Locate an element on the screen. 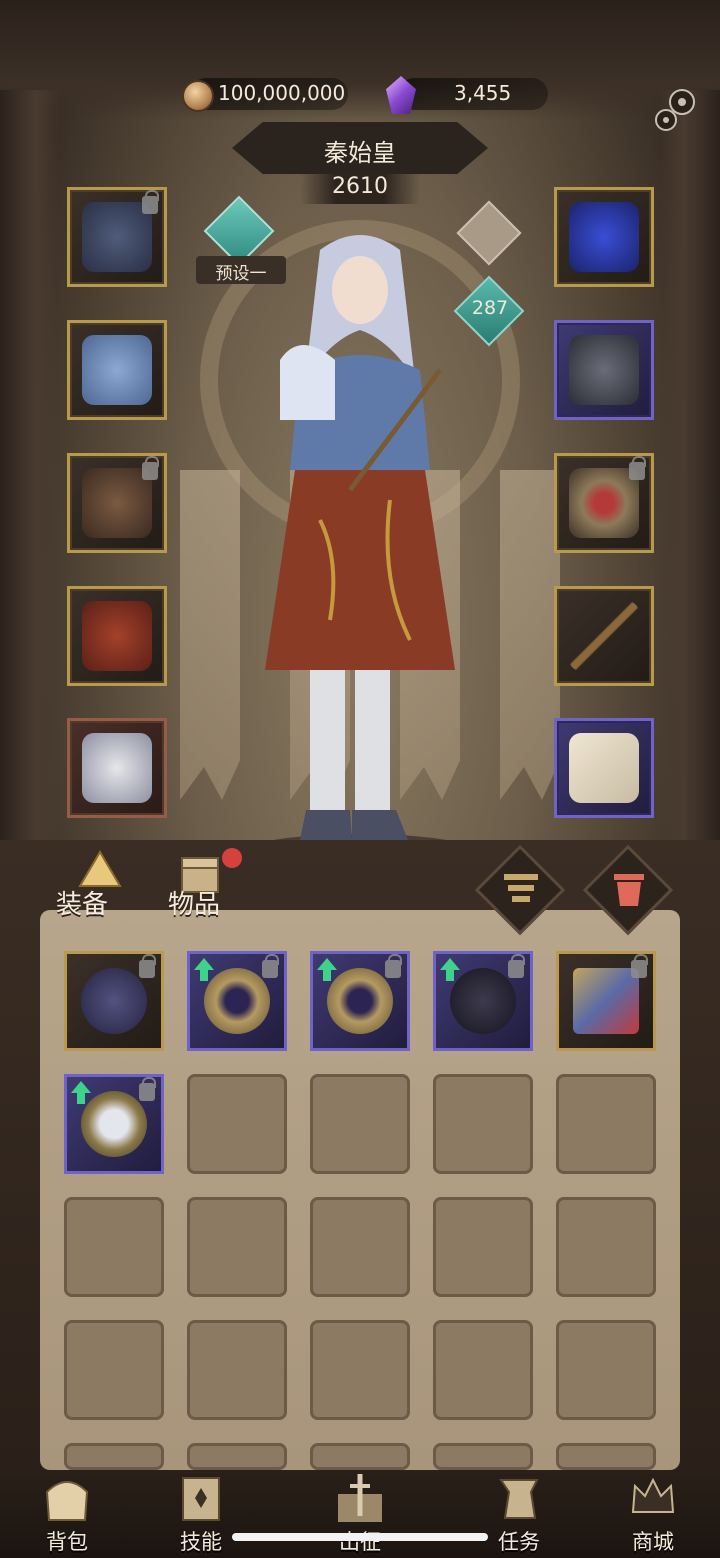  character-portrait is located at coordinates (360, 550).